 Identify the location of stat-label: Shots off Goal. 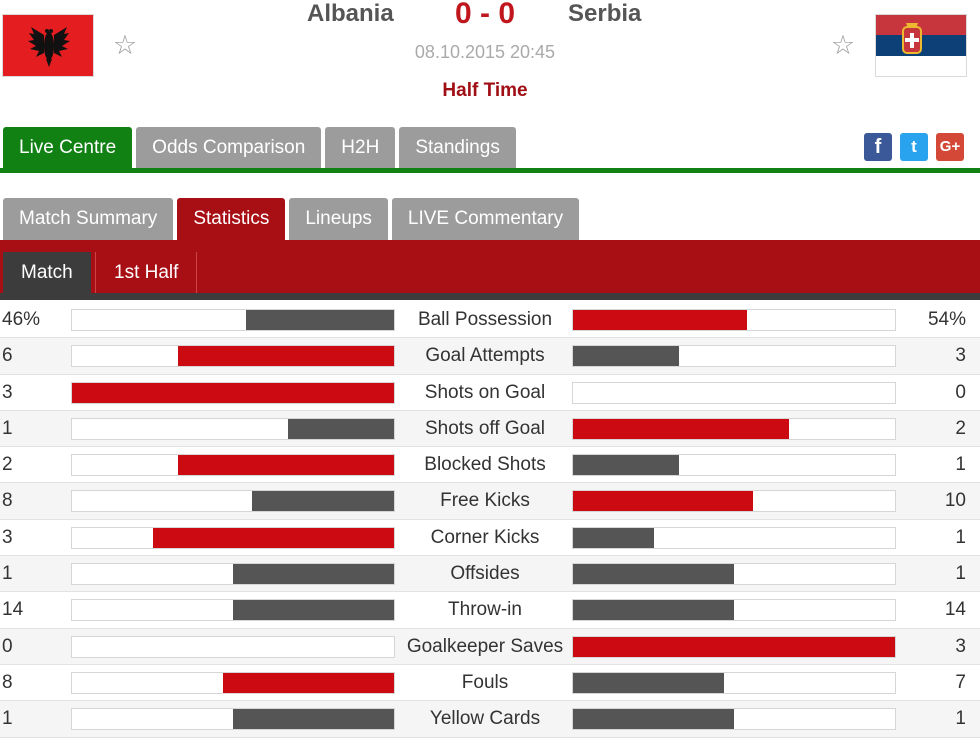
(485, 428).